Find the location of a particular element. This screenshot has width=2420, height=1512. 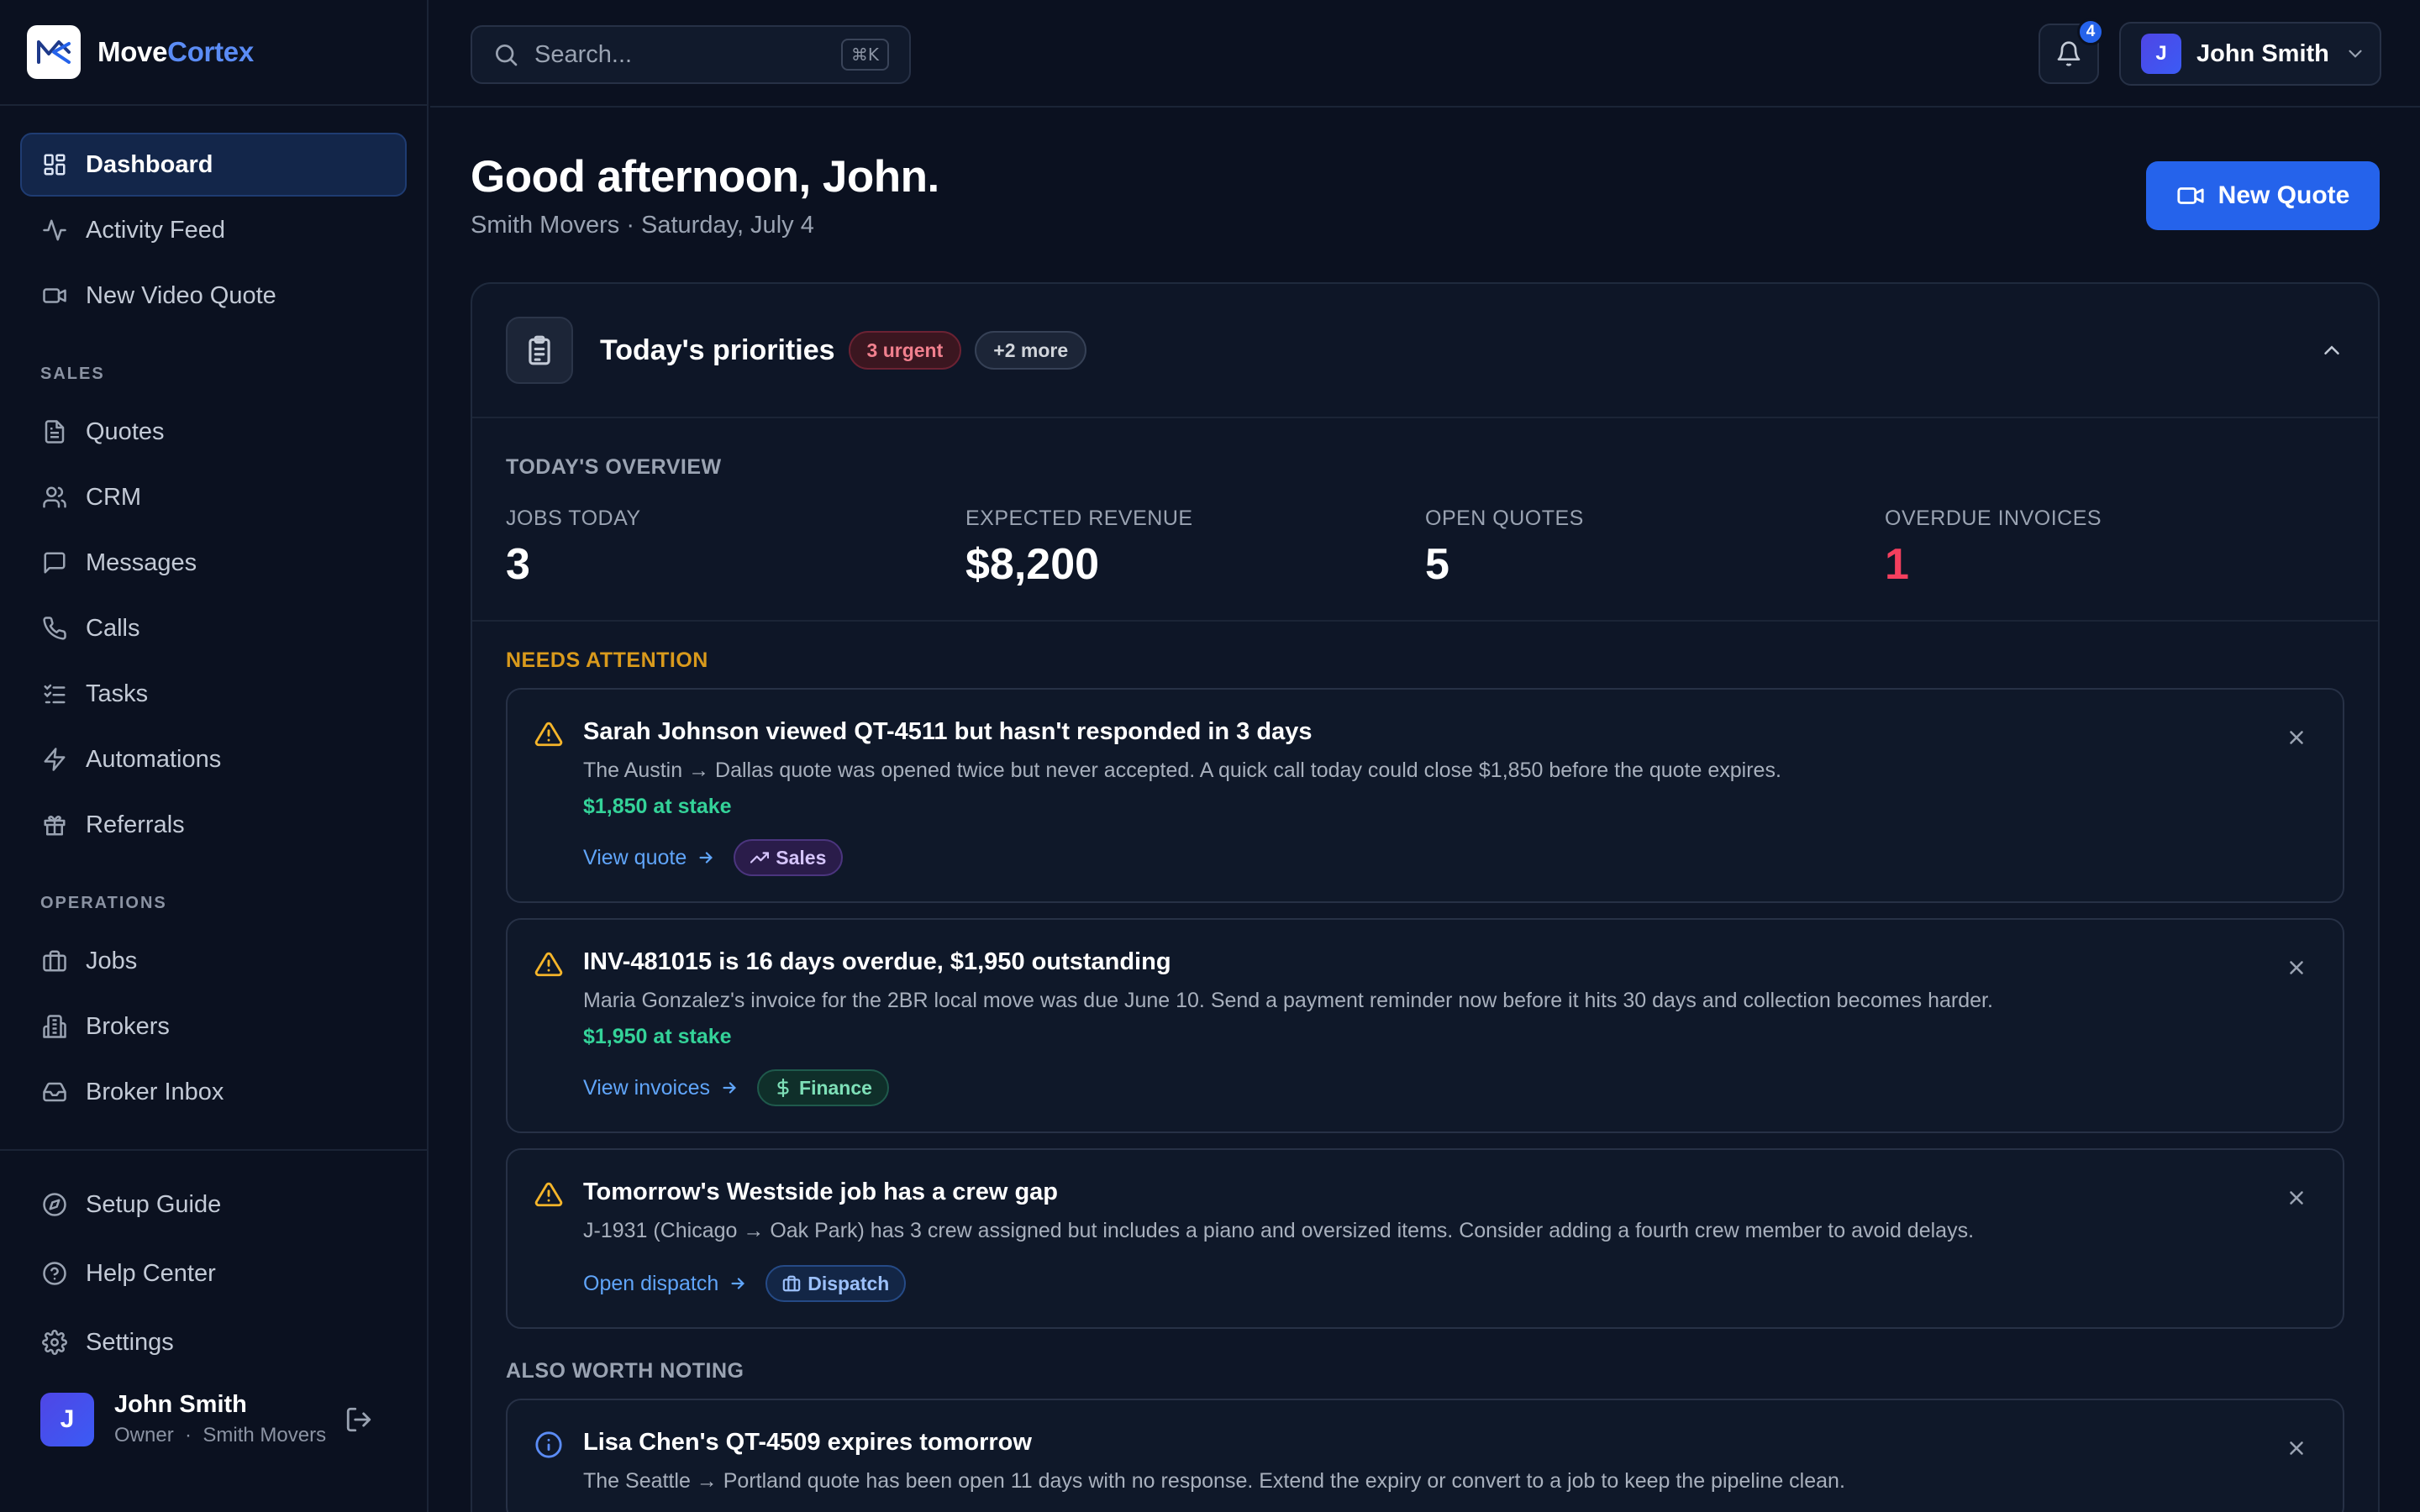

sidebar-item-label: Broker Inbox is located at coordinates (155, 1091).